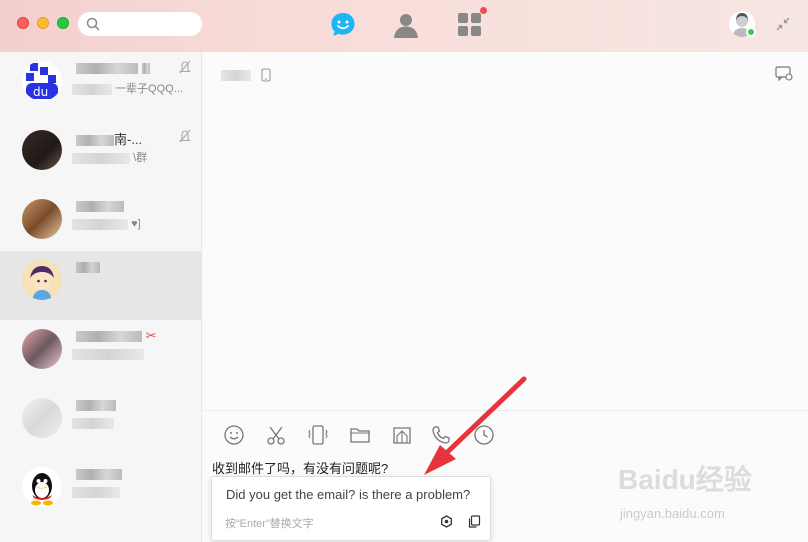 Image resolution: width=808 pixels, height=542 pixels. Describe the element at coordinates (343, 25) in the screenshot. I see `chat-icon` at that location.